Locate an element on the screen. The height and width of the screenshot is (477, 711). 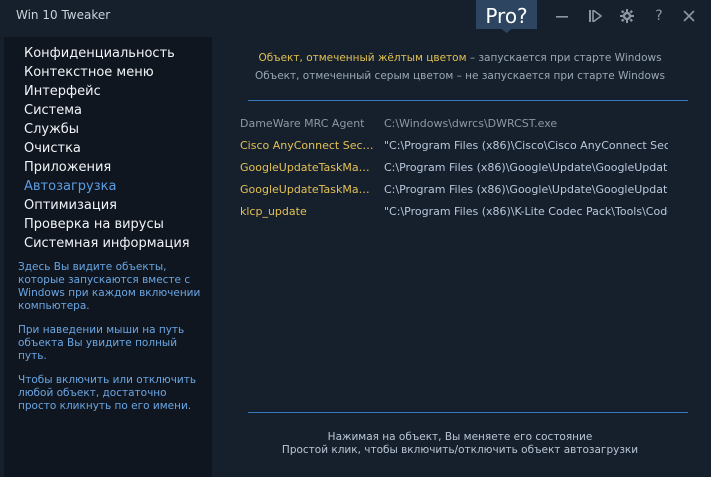
top-divider is located at coordinates (468, 100).